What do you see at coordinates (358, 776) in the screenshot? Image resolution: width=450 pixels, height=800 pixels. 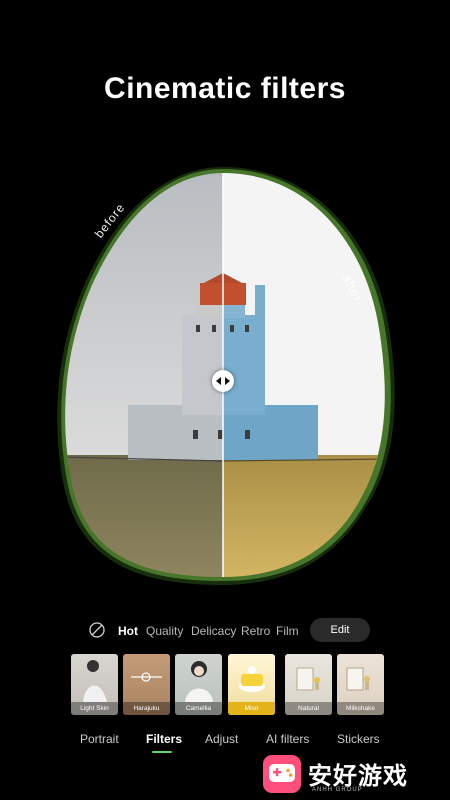 I see `watermark-text: 安好游戏` at bounding box center [358, 776].